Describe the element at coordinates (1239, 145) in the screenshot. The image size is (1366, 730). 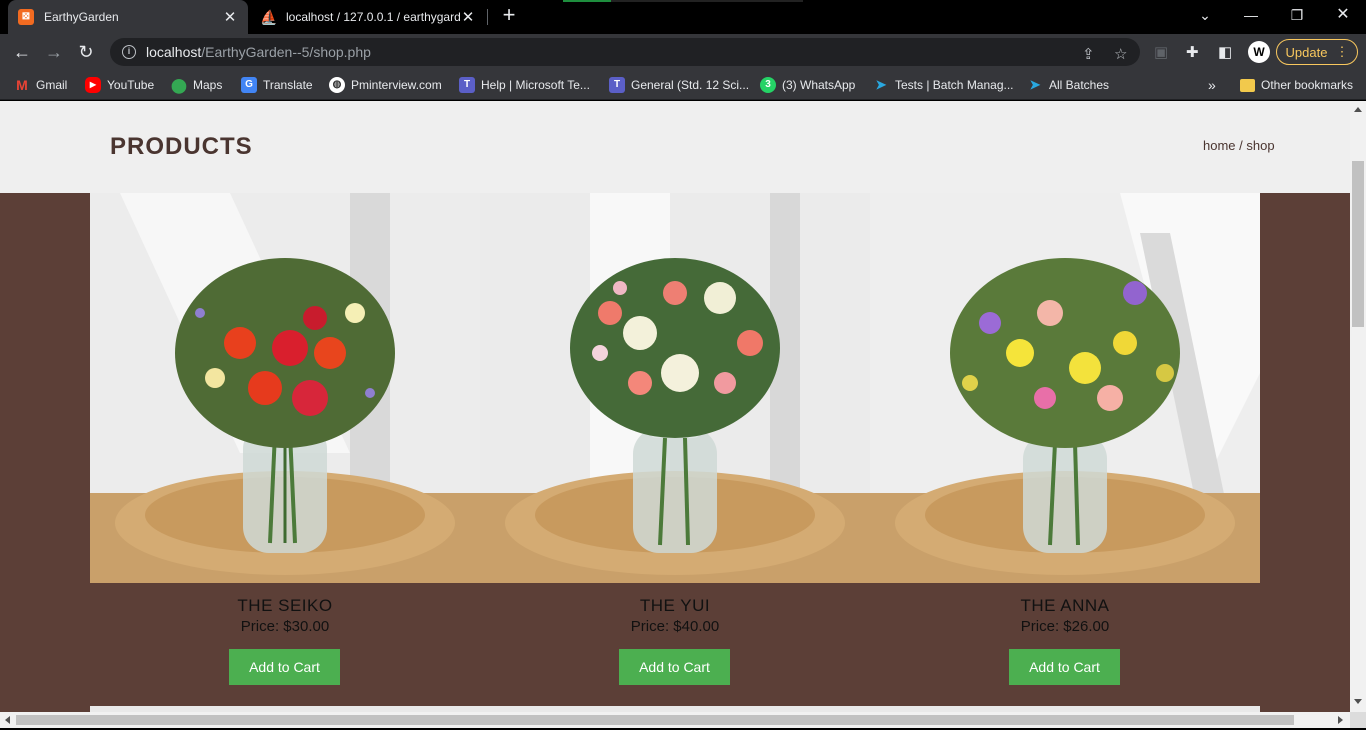
I see `breadcrumb: home / shop` at that location.